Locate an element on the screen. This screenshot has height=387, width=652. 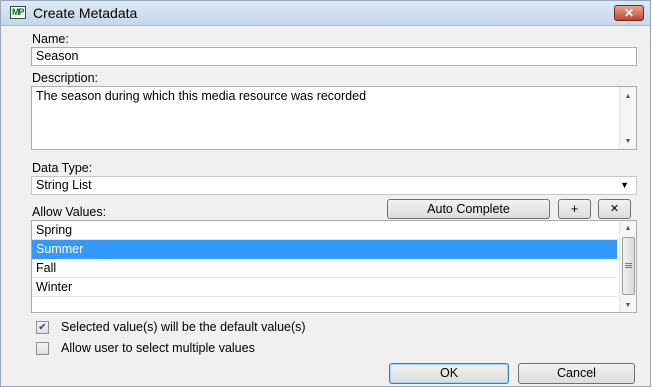
name-field-value: Season is located at coordinates (57, 56).